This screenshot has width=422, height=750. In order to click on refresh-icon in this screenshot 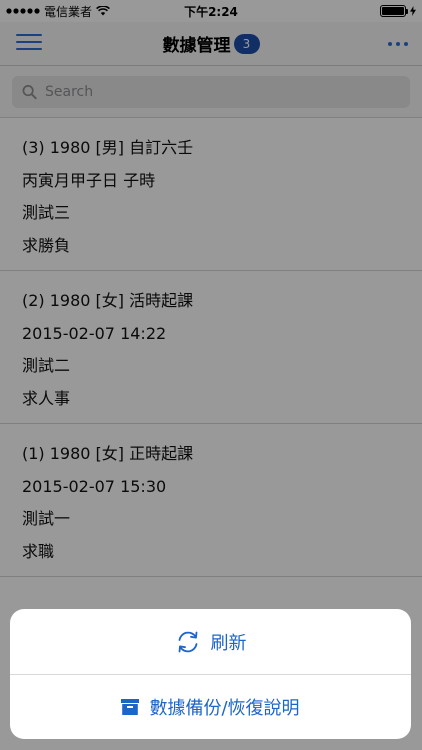, I will do `click(187, 641)`.